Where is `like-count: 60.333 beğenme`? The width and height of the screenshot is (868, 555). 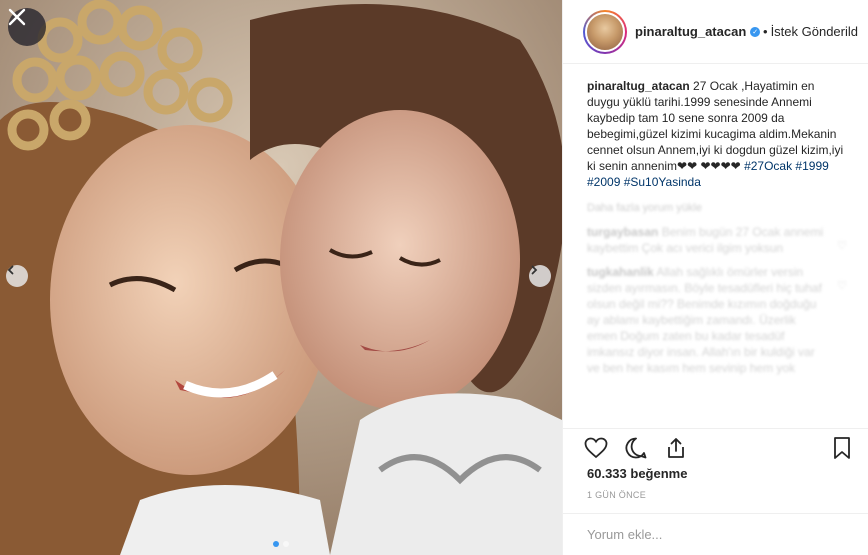
like-count: 60.333 beğenme is located at coordinates (637, 473).